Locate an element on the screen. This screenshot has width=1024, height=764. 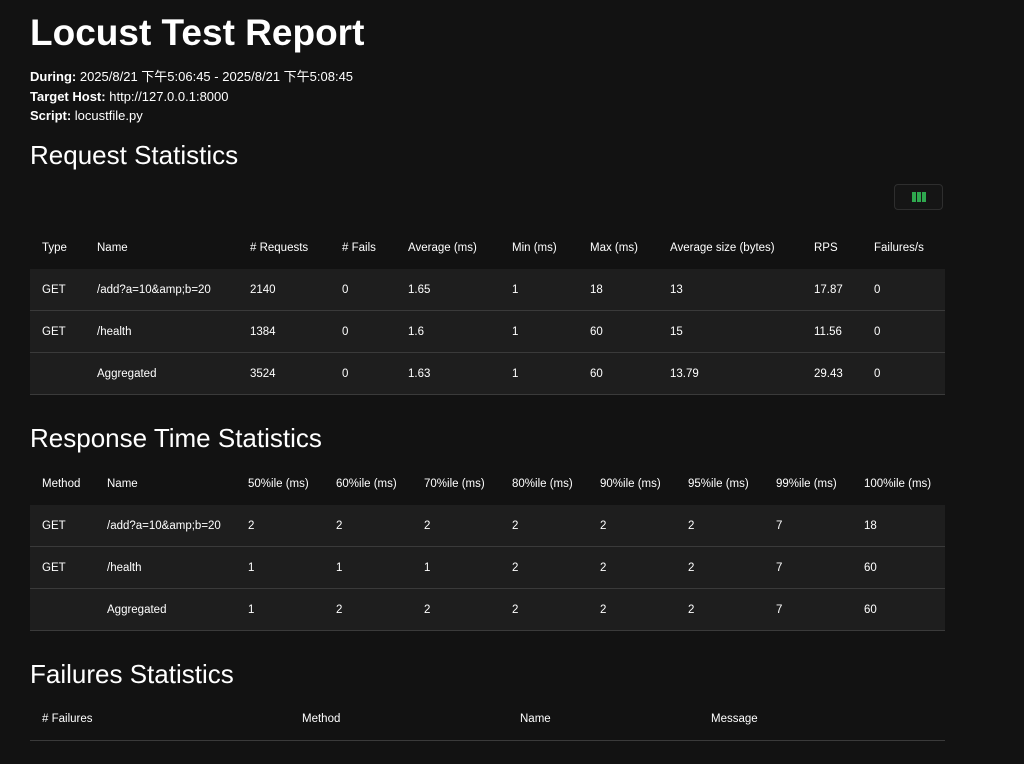
table-row: Aggregated 1 2 2 2 2 2 7 60 is located at coordinates (487, 609).